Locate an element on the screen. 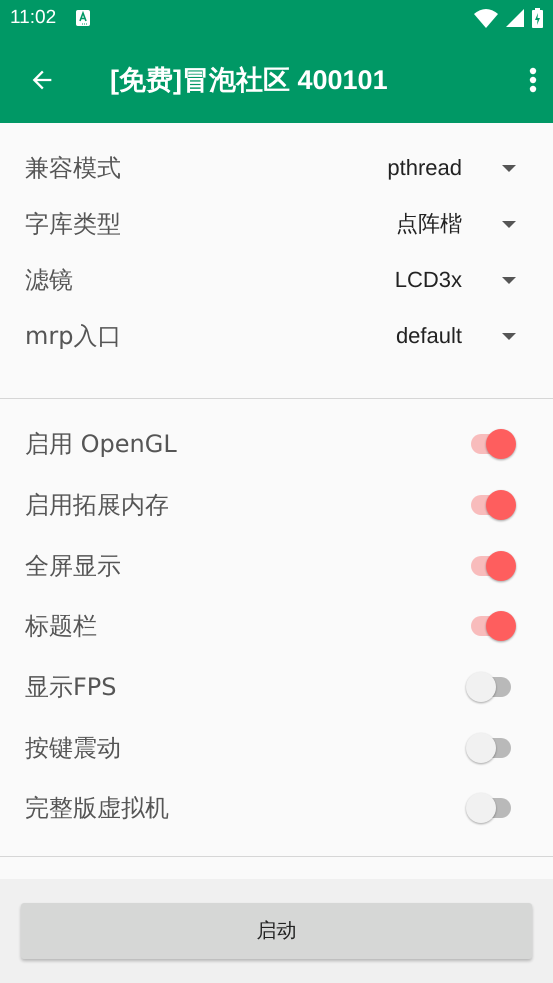  dropdown: default is located at coordinates (433, 336).